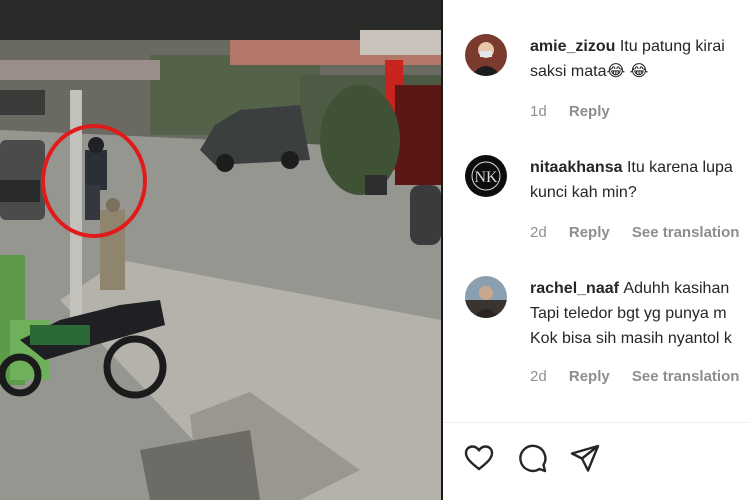 Image resolution: width=750 pixels, height=500 pixels. Describe the element at coordinates (585, 458) in the screenshot. I see `share-icon` at that location.